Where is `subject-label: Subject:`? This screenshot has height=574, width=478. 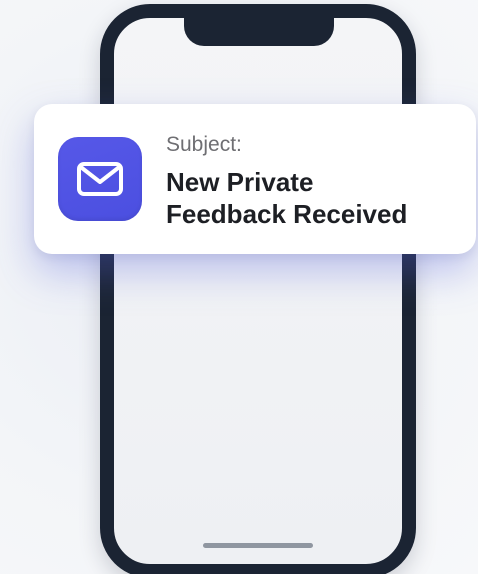 subject-label: Subject: is located at coordinates (204, 144).